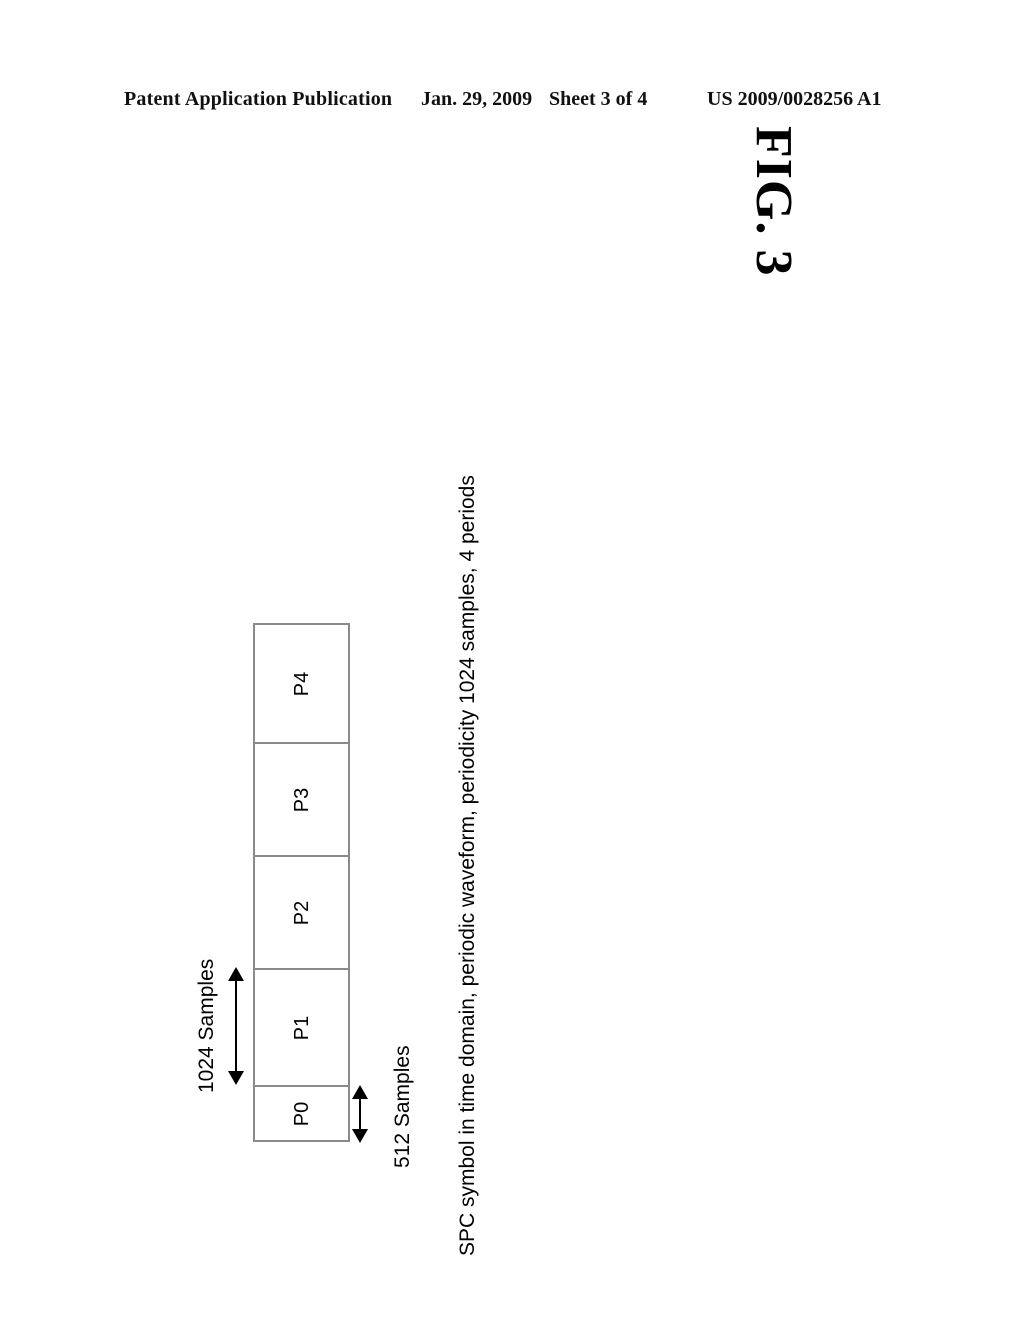 This screenshot has width=1024, height=1320. What do you see at coordinates (206, 1025) in the screenshot?
I see `dimension-label-1024-samples: 1024 Samples` at bounding box center [206, 1025].